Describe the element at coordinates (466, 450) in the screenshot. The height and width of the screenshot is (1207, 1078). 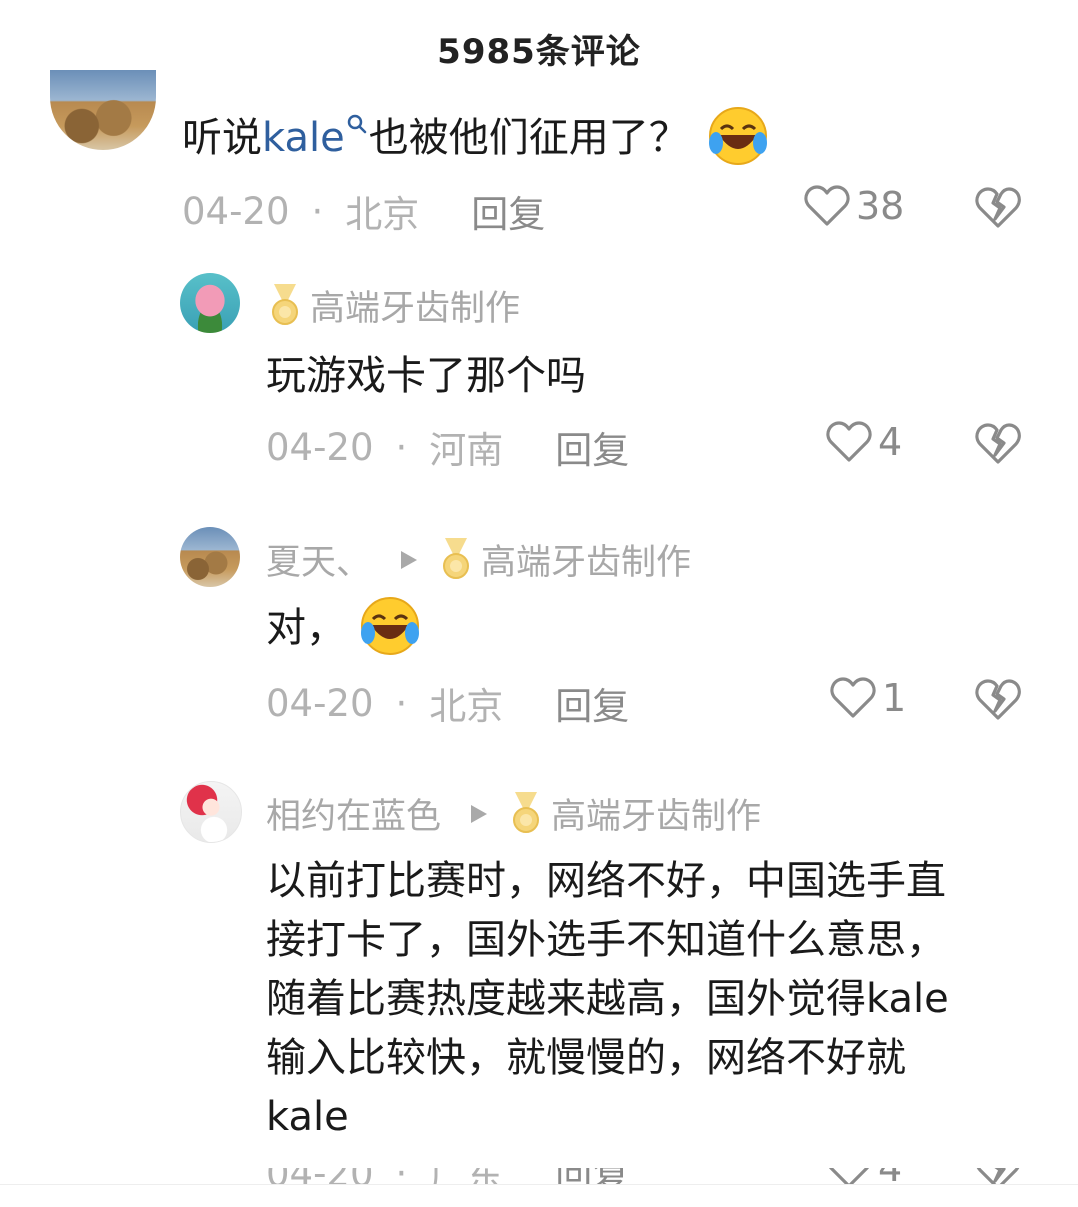
I see `comment-location: 河南` at that location.